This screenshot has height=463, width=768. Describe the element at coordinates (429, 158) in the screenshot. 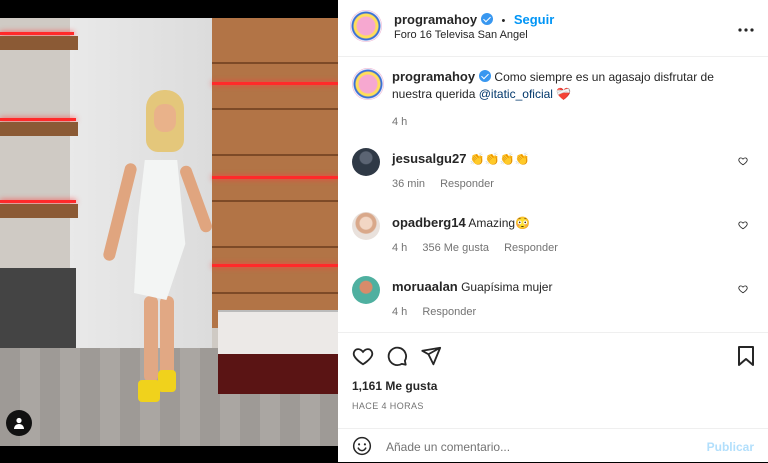

I see `comment-username: jesusalgu27` at that location.